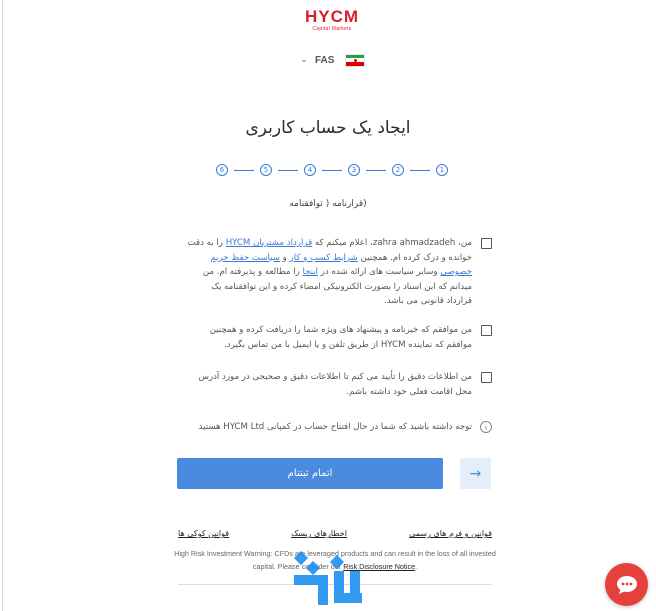 The height and width of the screenshot is (611, 656). Describe the element at coordinates (332, 16) in the screenshot. I see `logo-wordmark: HYCM` at that location.